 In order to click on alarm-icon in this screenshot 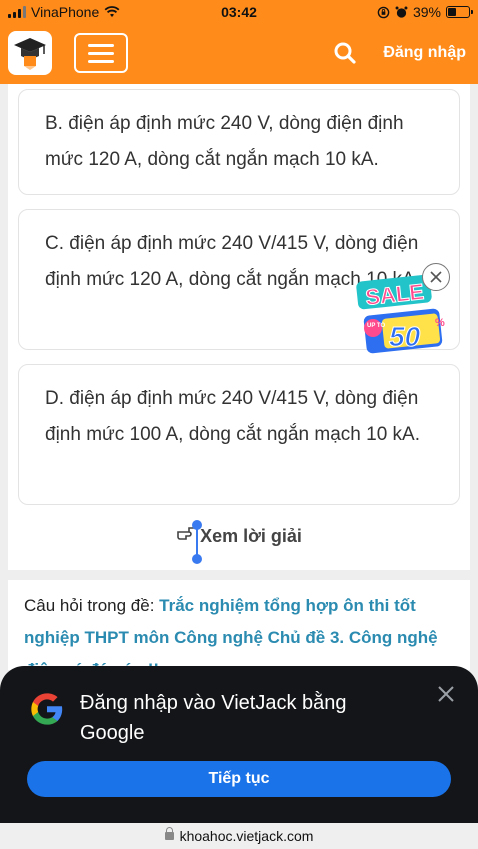, I will do `click(401, 12)`.